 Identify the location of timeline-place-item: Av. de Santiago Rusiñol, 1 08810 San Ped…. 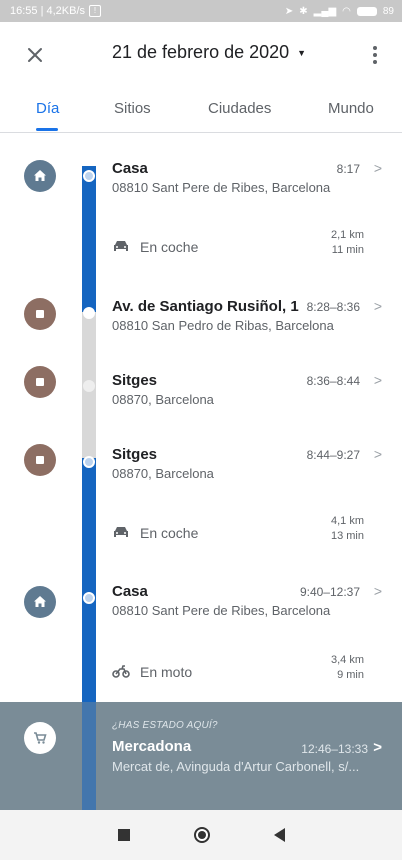
(247, 315).